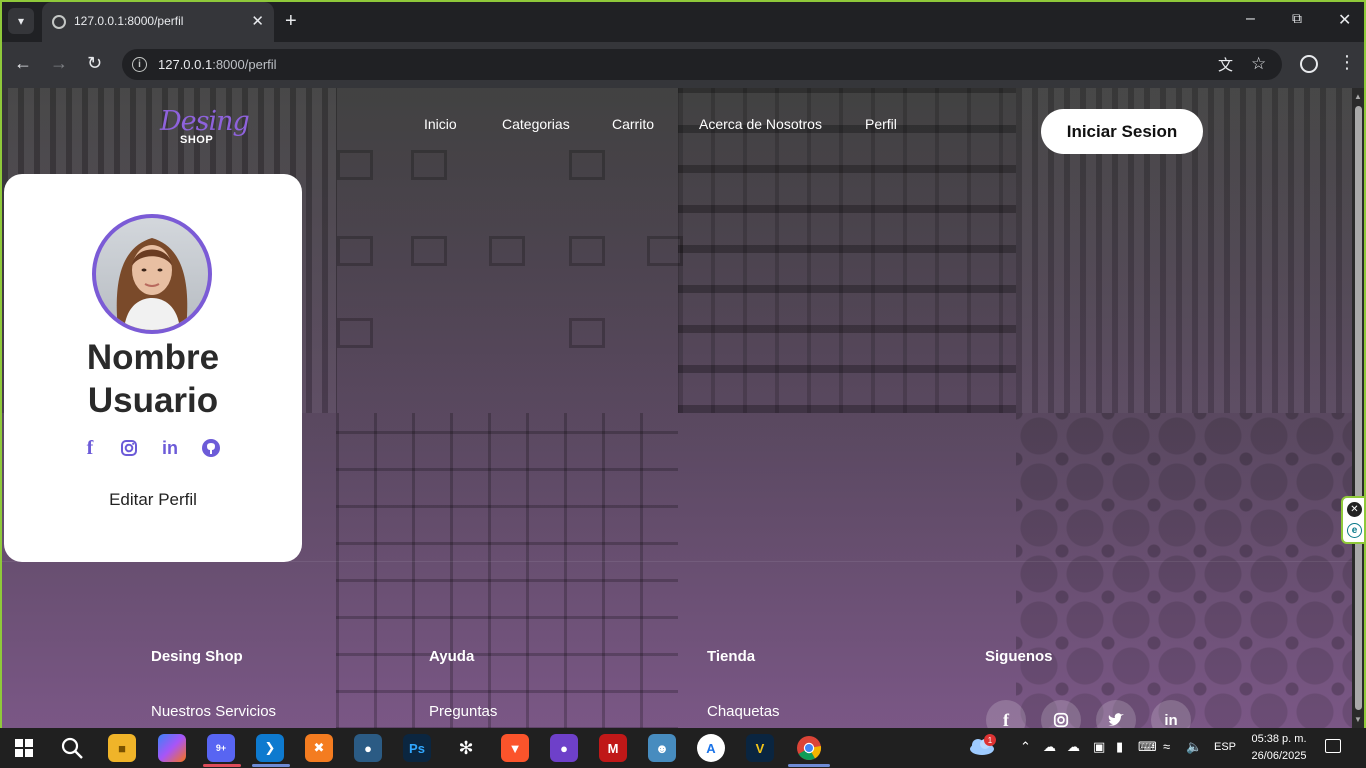 Image resolution: width=1366 pixels, height=768 pixels. What do you see at coordinates (1099, 747) in the screenshot?
I see `camera-icon: ▣` at bounding box center [1099, 747].